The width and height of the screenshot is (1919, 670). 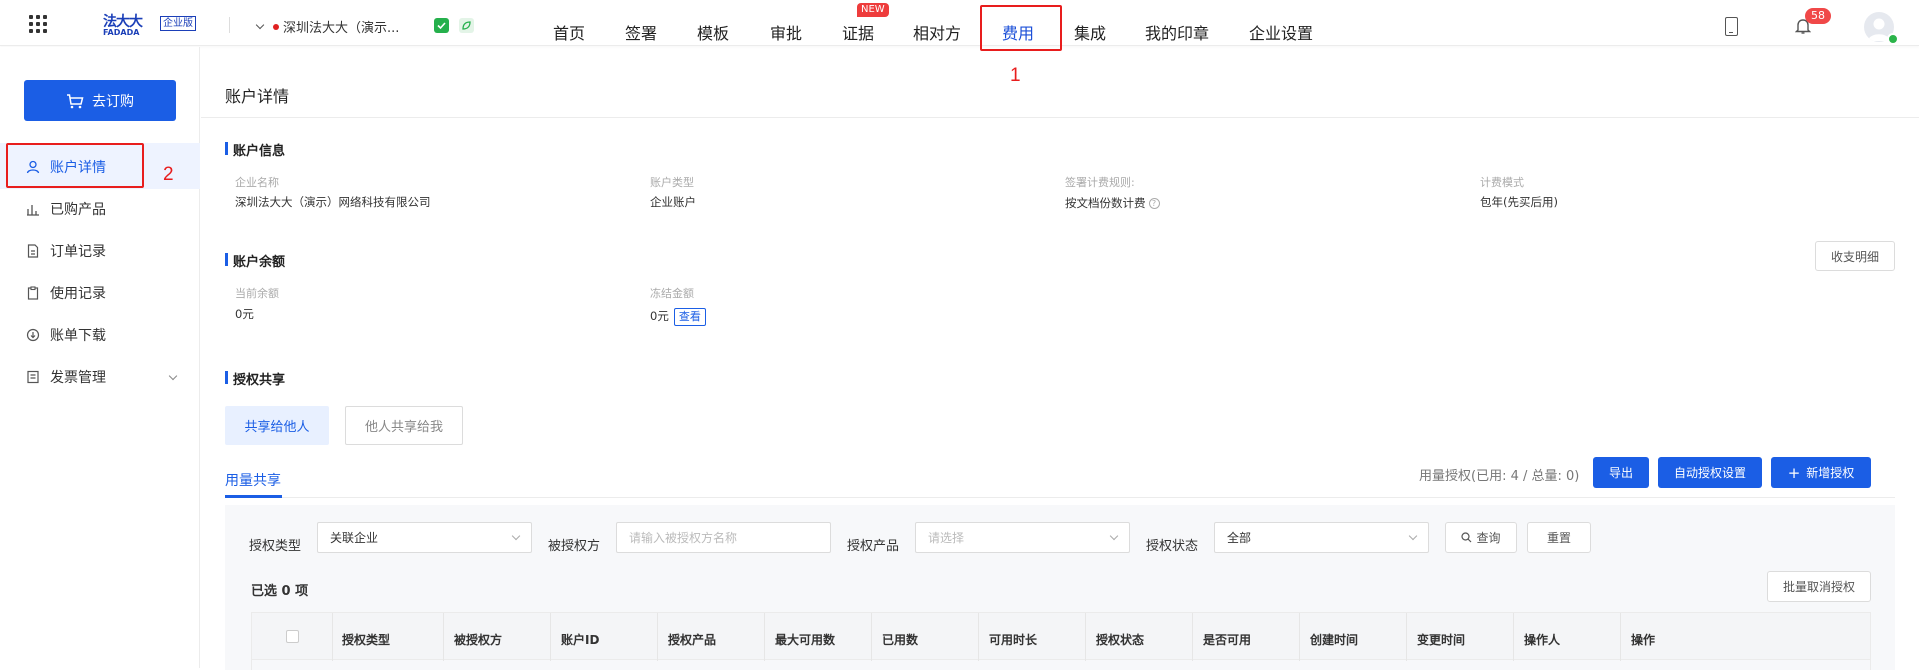 I want to click on field-label-company-name: 企业名称, so click(x=257, y=182).